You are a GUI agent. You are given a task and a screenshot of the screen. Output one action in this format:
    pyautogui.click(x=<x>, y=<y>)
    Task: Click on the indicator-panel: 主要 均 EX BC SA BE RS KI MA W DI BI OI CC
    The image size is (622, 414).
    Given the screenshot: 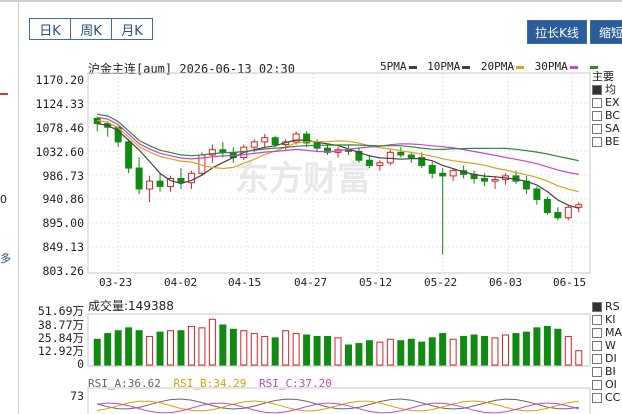 What is the action you would take?
    pyautogui.click(x=607, y=237)
    